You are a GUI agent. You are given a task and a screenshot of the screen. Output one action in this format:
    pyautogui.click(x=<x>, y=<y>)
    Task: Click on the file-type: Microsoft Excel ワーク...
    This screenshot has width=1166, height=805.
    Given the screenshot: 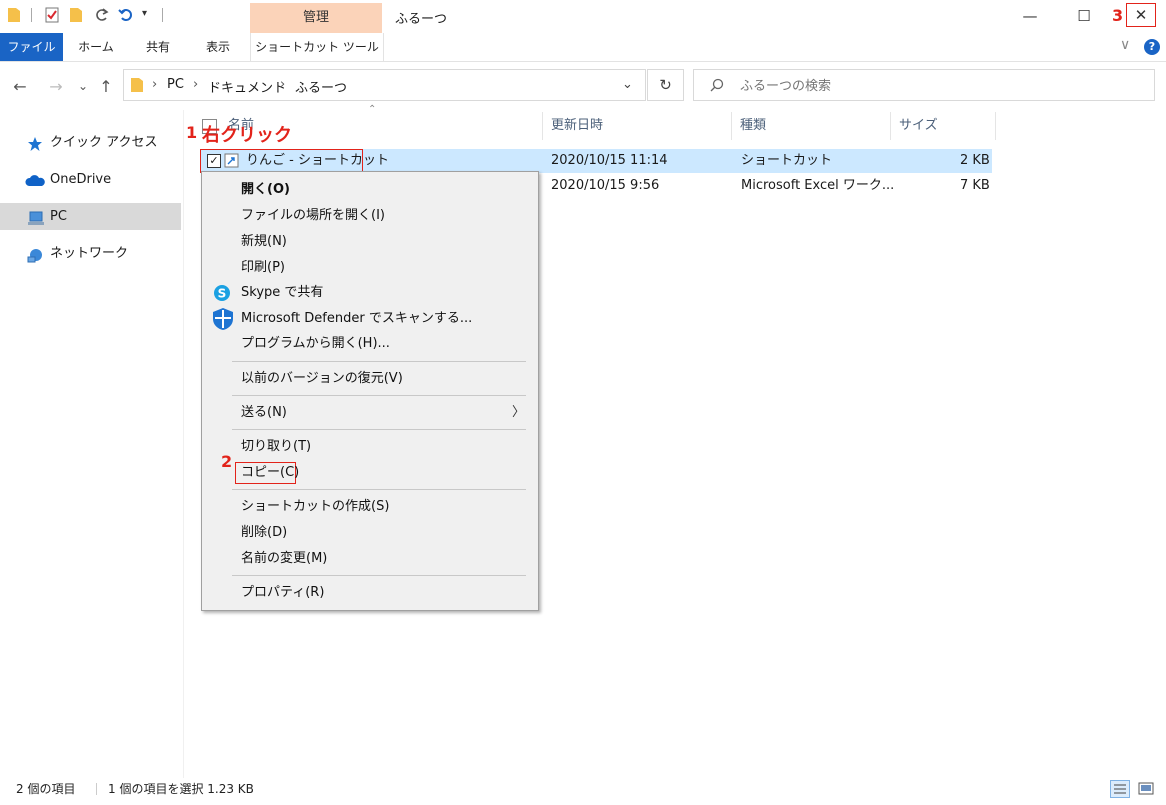 What is the action you would take?
    pyautogui.click(x=818, y=185)
    